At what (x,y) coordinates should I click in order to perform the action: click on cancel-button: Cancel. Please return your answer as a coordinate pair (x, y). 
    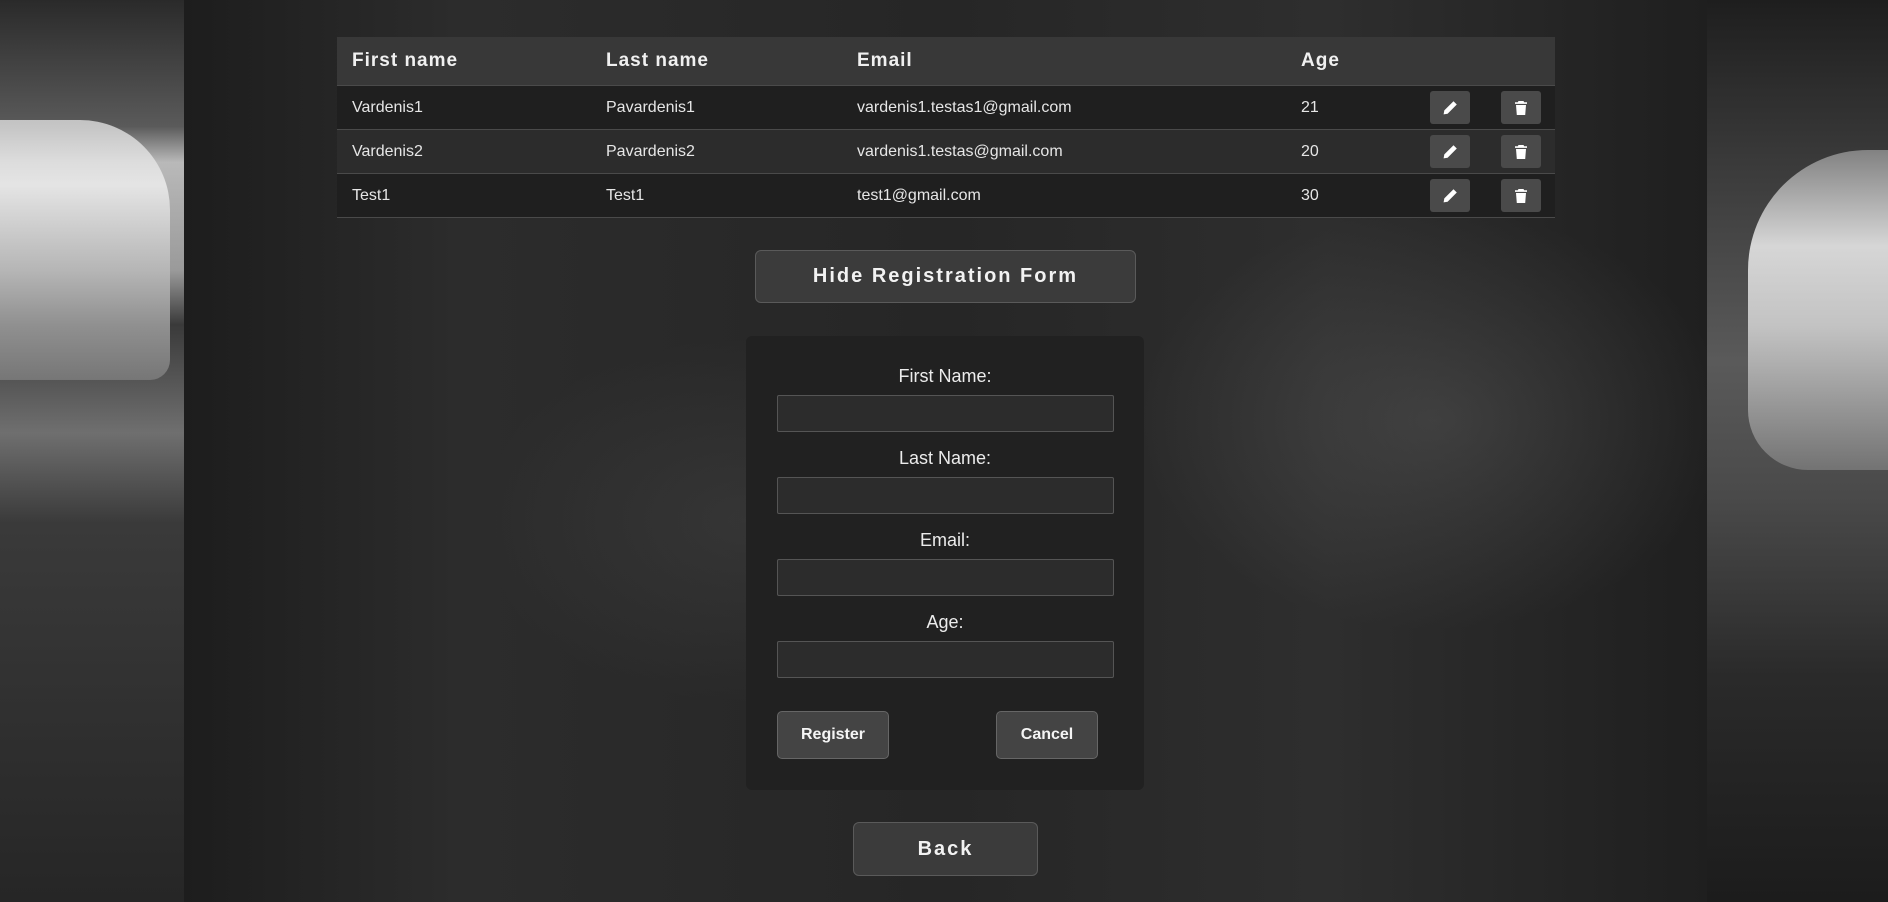
    Looking at the image, I should click on (1047, 735).